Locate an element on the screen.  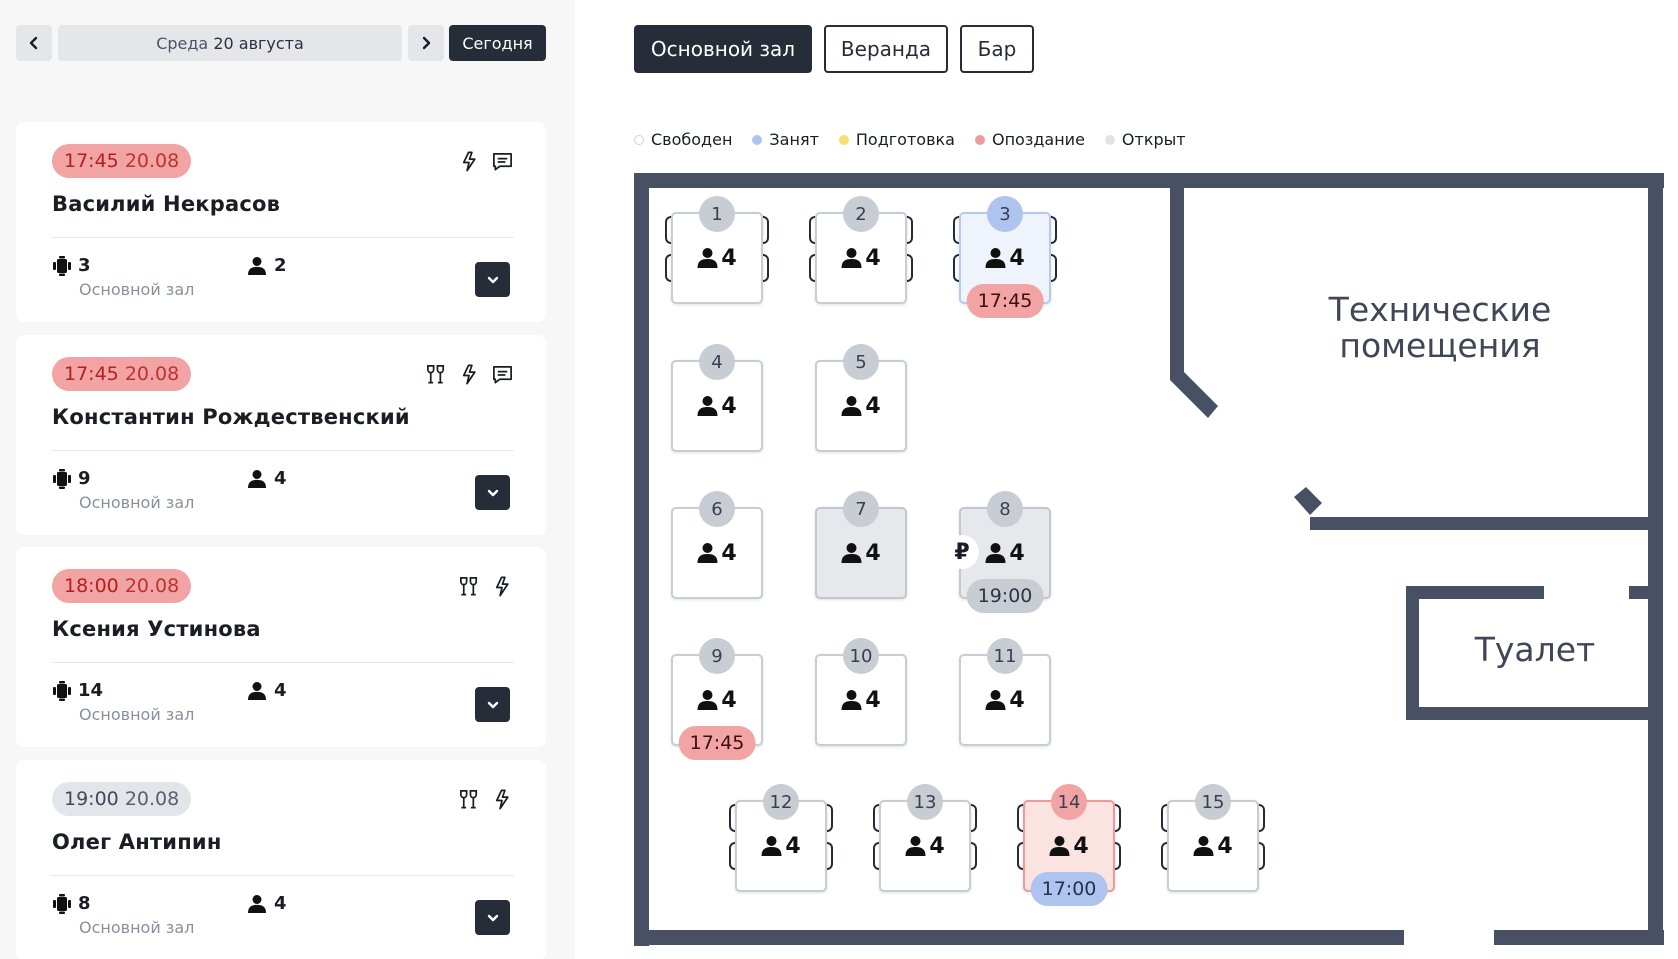
table-1: 41 is located at coordinates (717, 250).